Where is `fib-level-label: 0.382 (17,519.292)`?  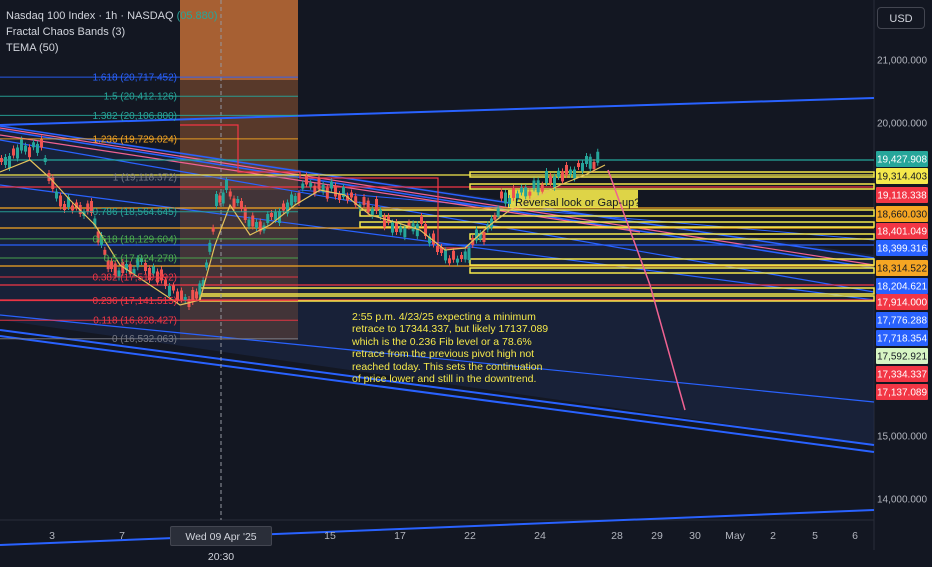 fib-level-label: 0.382 (17,519.292) is located at coordinates (134, 278).